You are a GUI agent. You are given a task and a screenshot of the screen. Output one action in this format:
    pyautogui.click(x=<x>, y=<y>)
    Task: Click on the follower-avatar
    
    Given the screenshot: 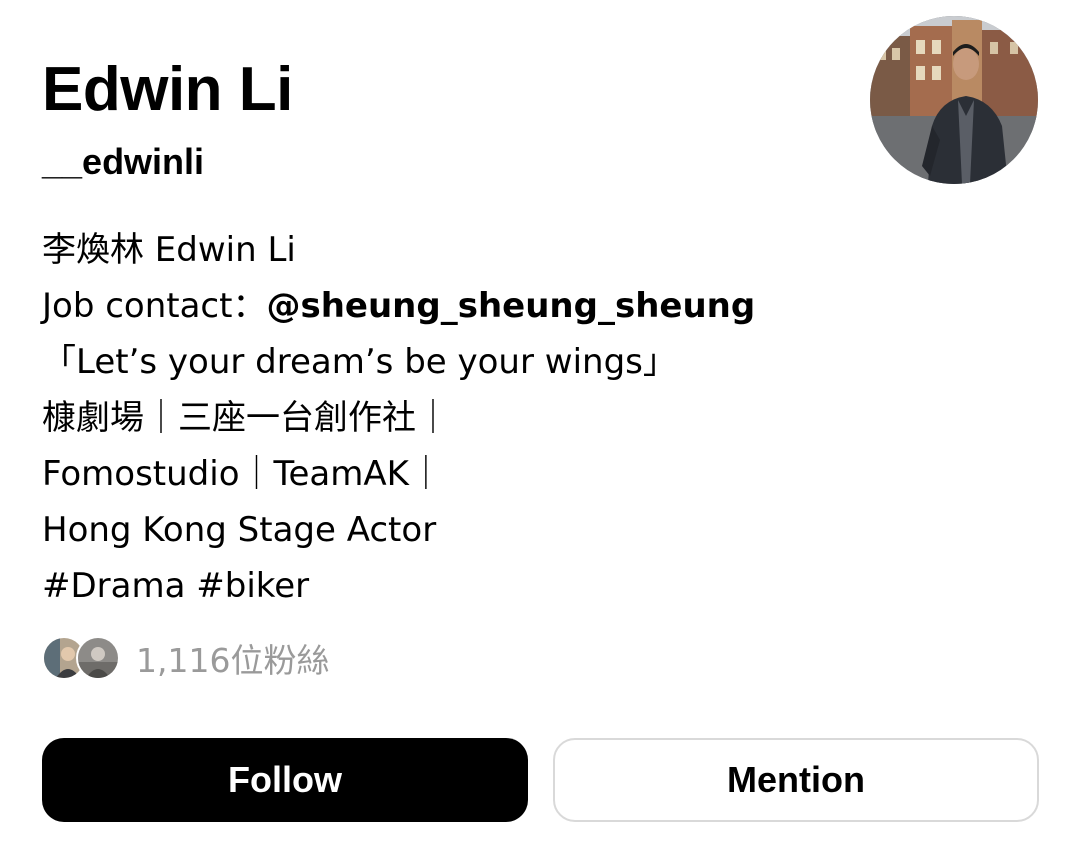 What is the action you would take?
    pyautogui.click(x=98, y=658)
    